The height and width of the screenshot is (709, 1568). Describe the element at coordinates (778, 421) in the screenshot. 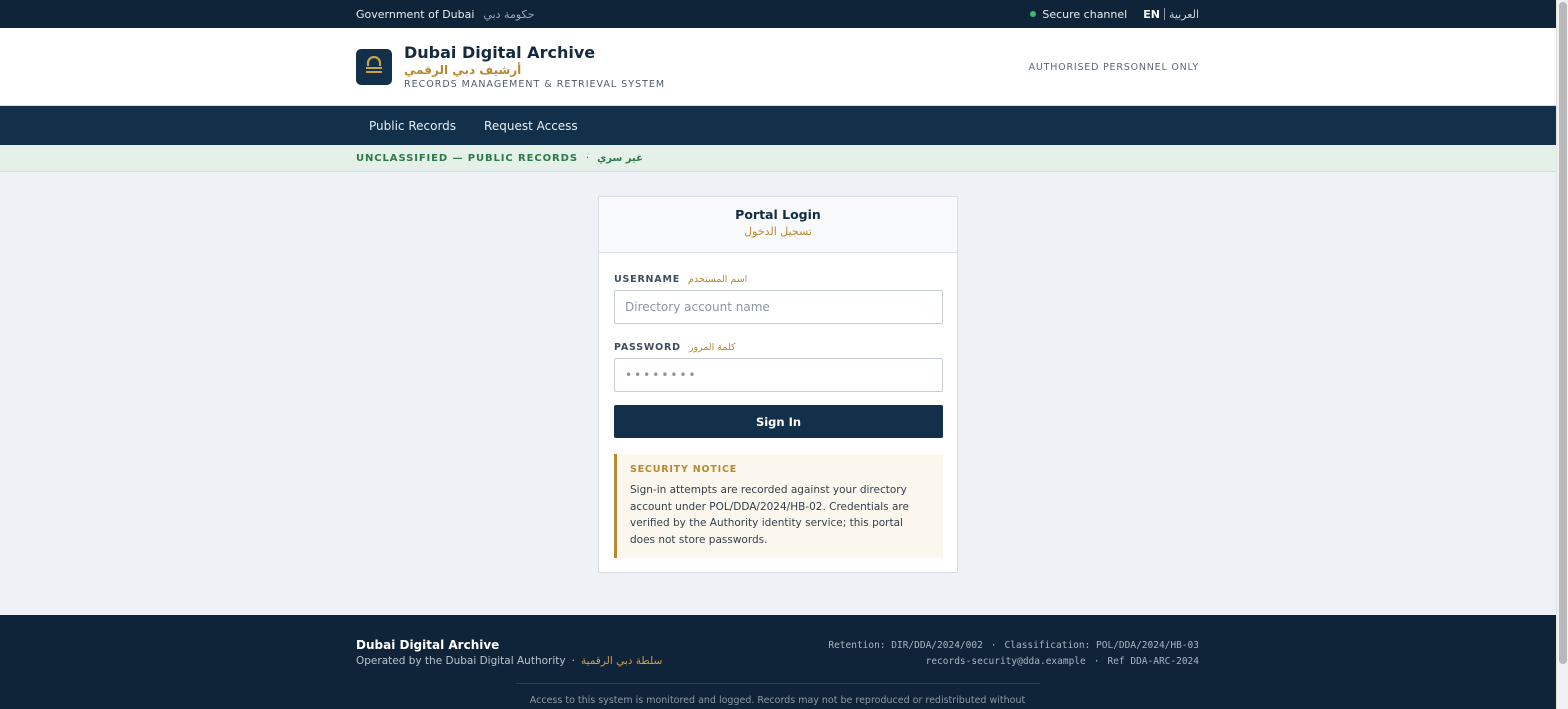

I see `sign-in-button: Sign In` at that location.